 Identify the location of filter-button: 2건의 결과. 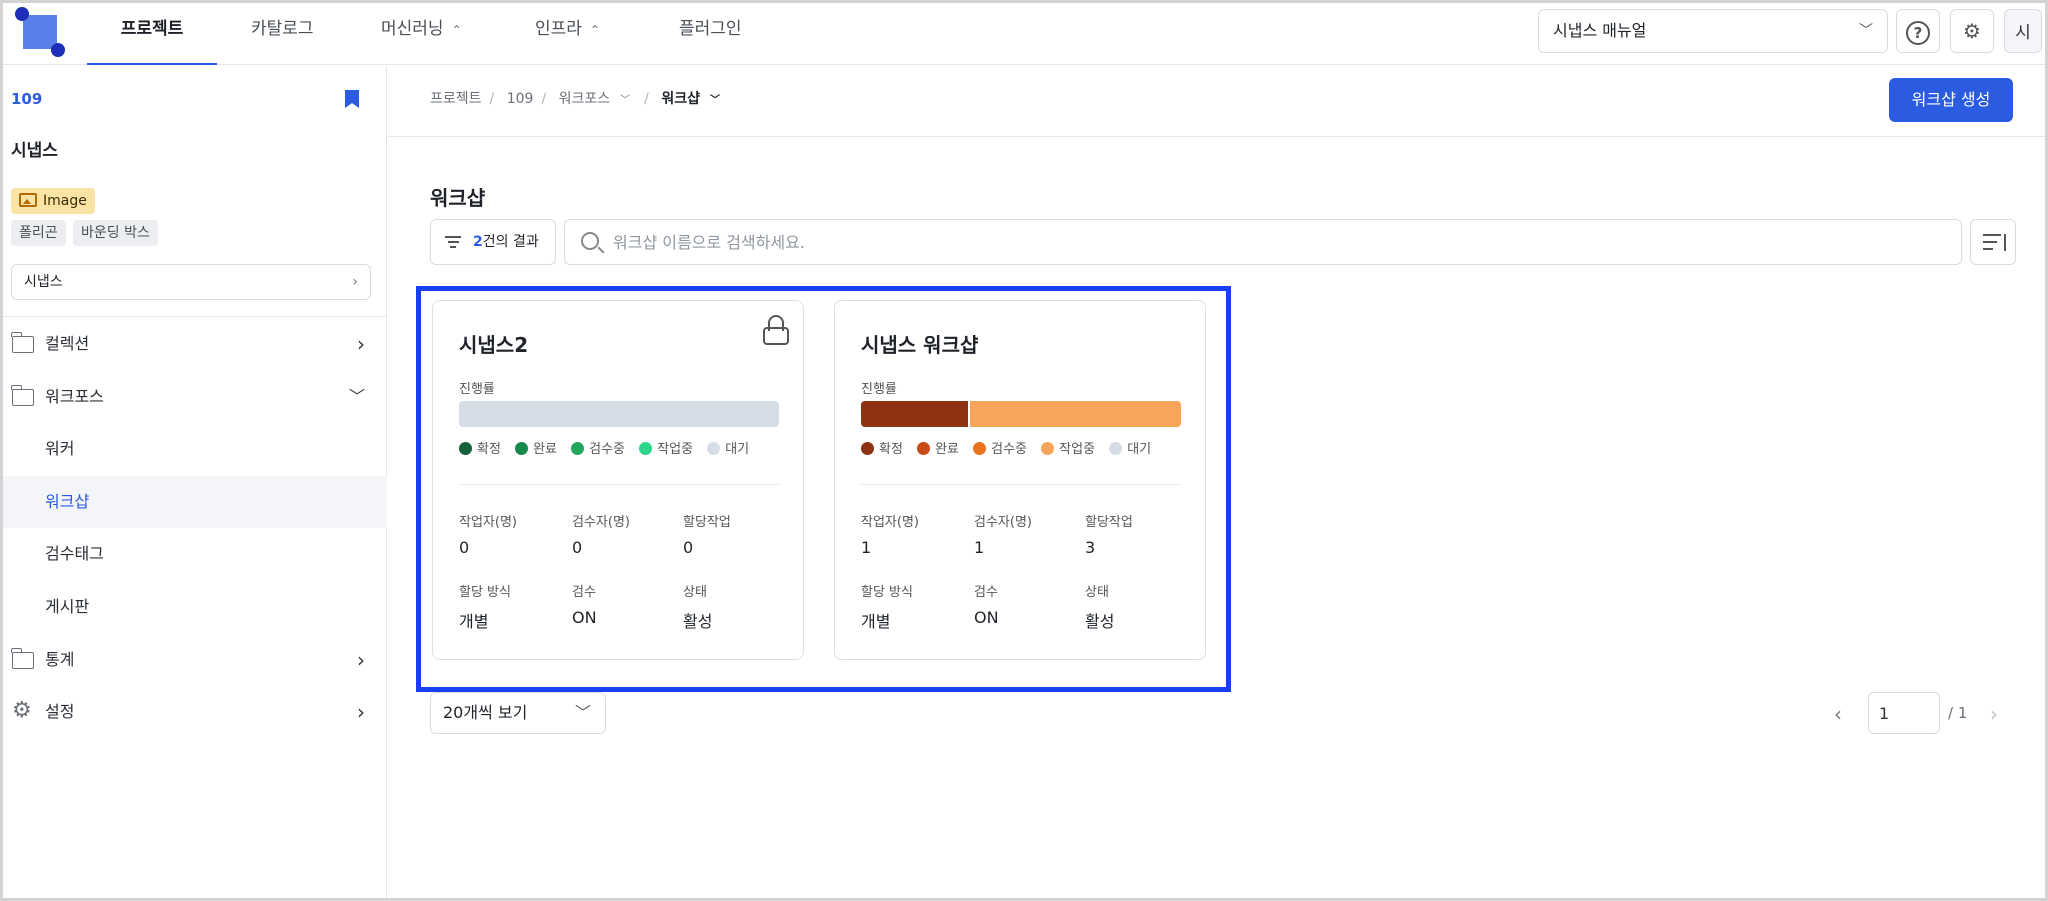
(493, 242).